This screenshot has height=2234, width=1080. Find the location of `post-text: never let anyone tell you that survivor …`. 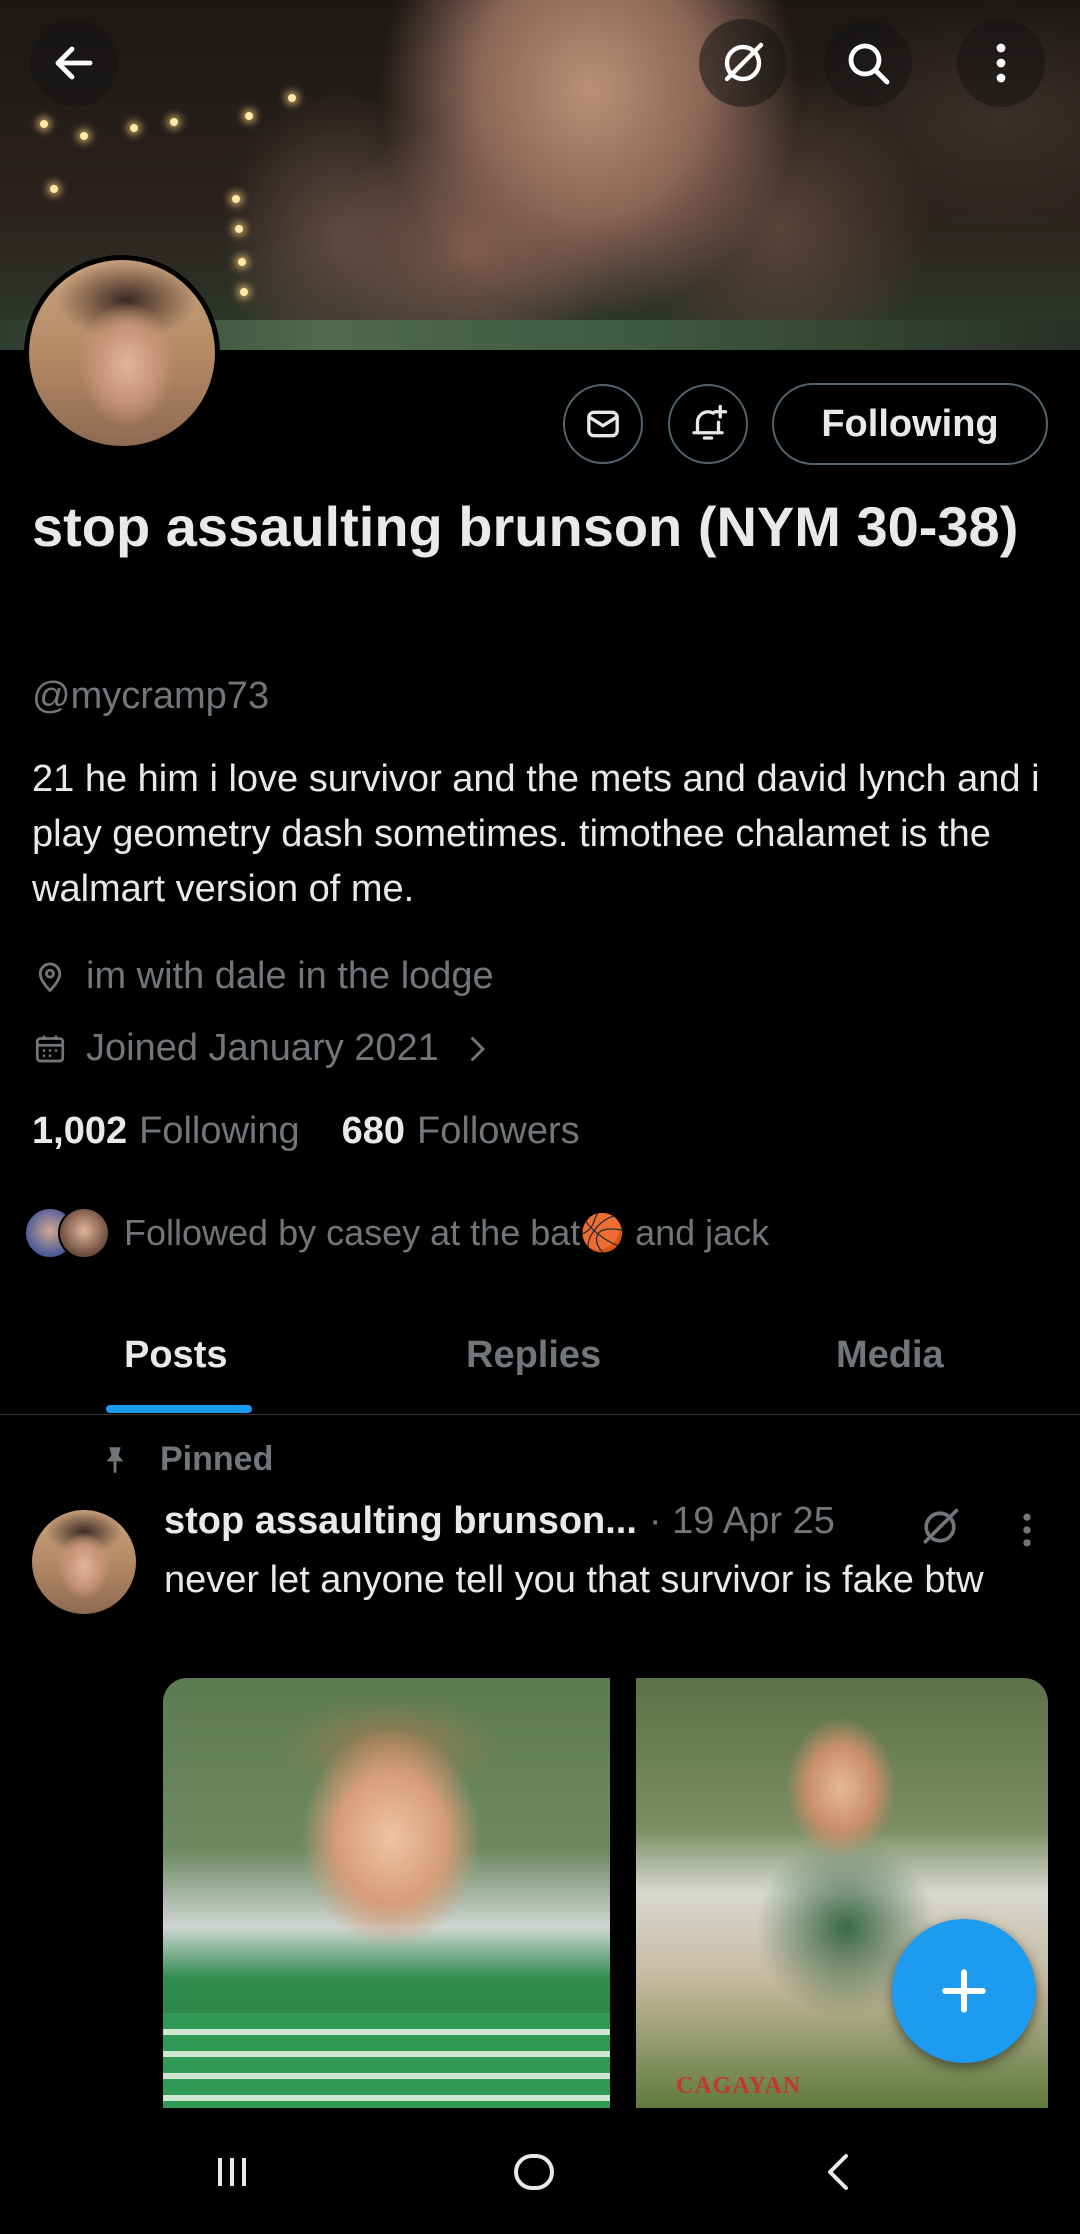

post-text: never let anyone tell you that survivor … is located at coordinates (574, 1580).